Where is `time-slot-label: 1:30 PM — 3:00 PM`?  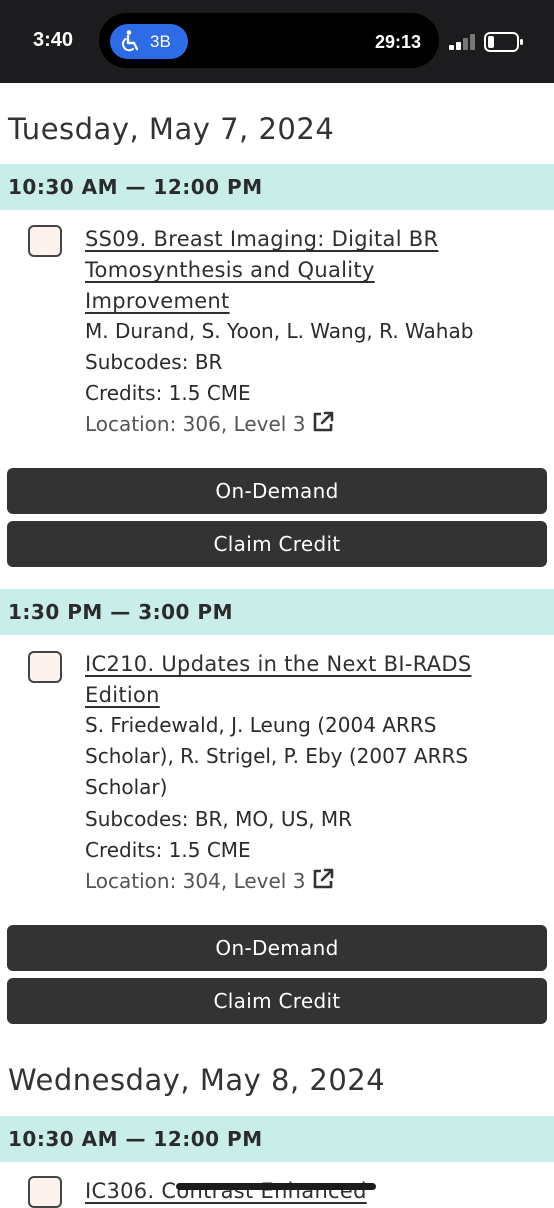 time-slot-label: 1:30 PM — 3:00 PM is located at coordinates (120, 612).